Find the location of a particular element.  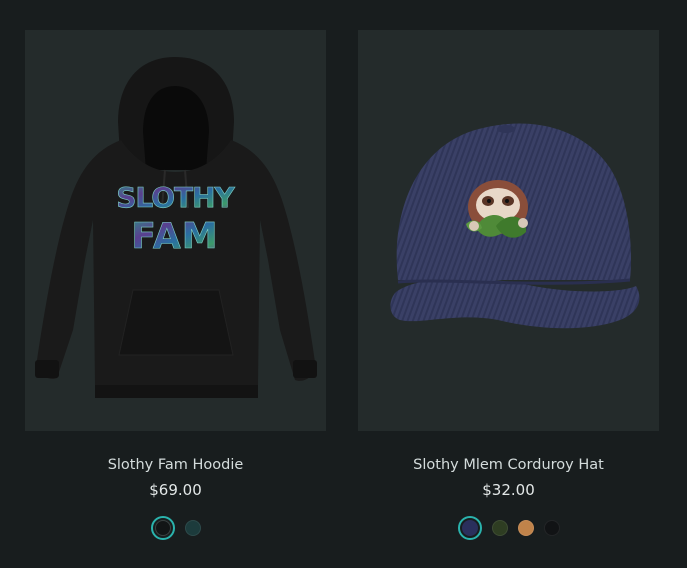

hat-illustration is located at coordinates (515, 226).